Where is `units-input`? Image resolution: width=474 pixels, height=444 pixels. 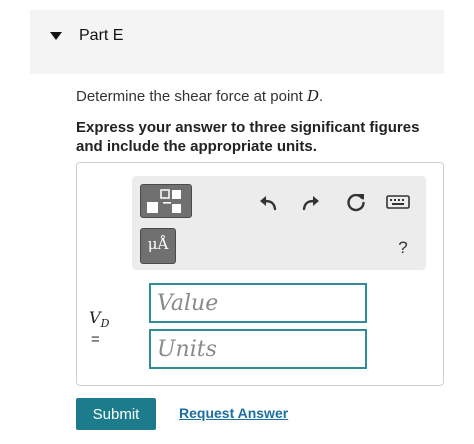
units-input is located at coordinates (258, 349).